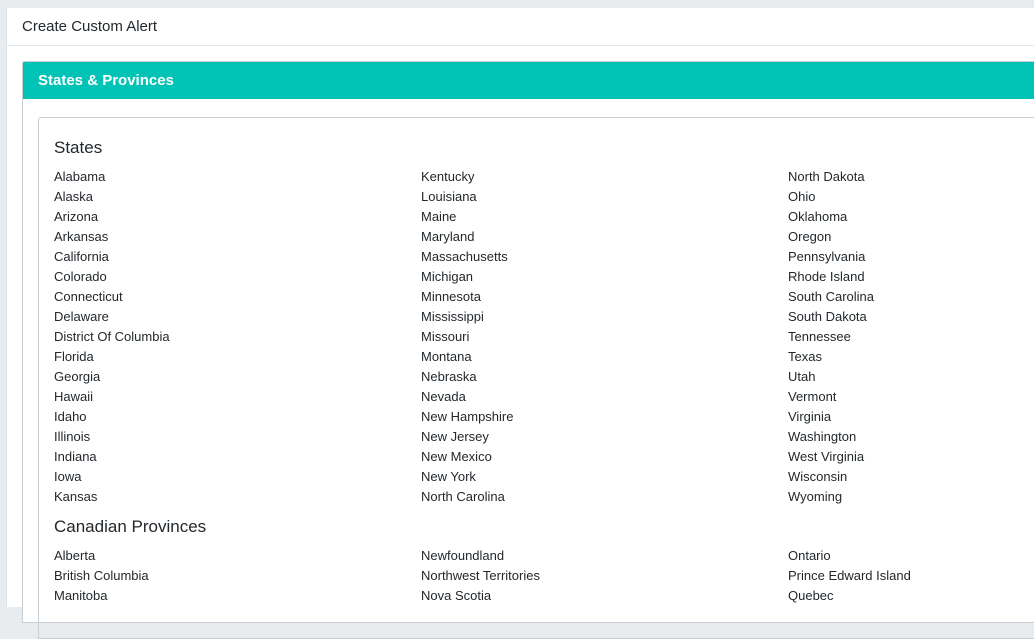 This screenshot has height=639, width=1034. I want to click on state-item: Washington, so click(911, 437).